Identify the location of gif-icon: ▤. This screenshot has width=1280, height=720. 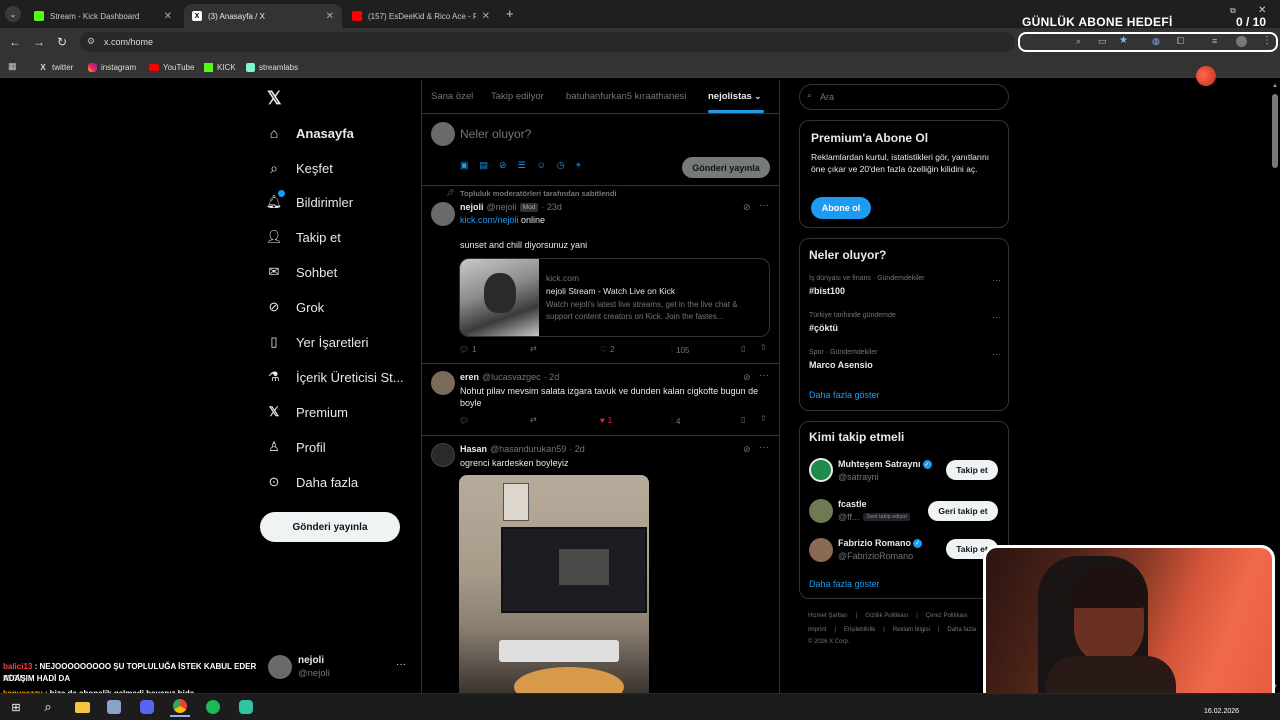
(484, 165).